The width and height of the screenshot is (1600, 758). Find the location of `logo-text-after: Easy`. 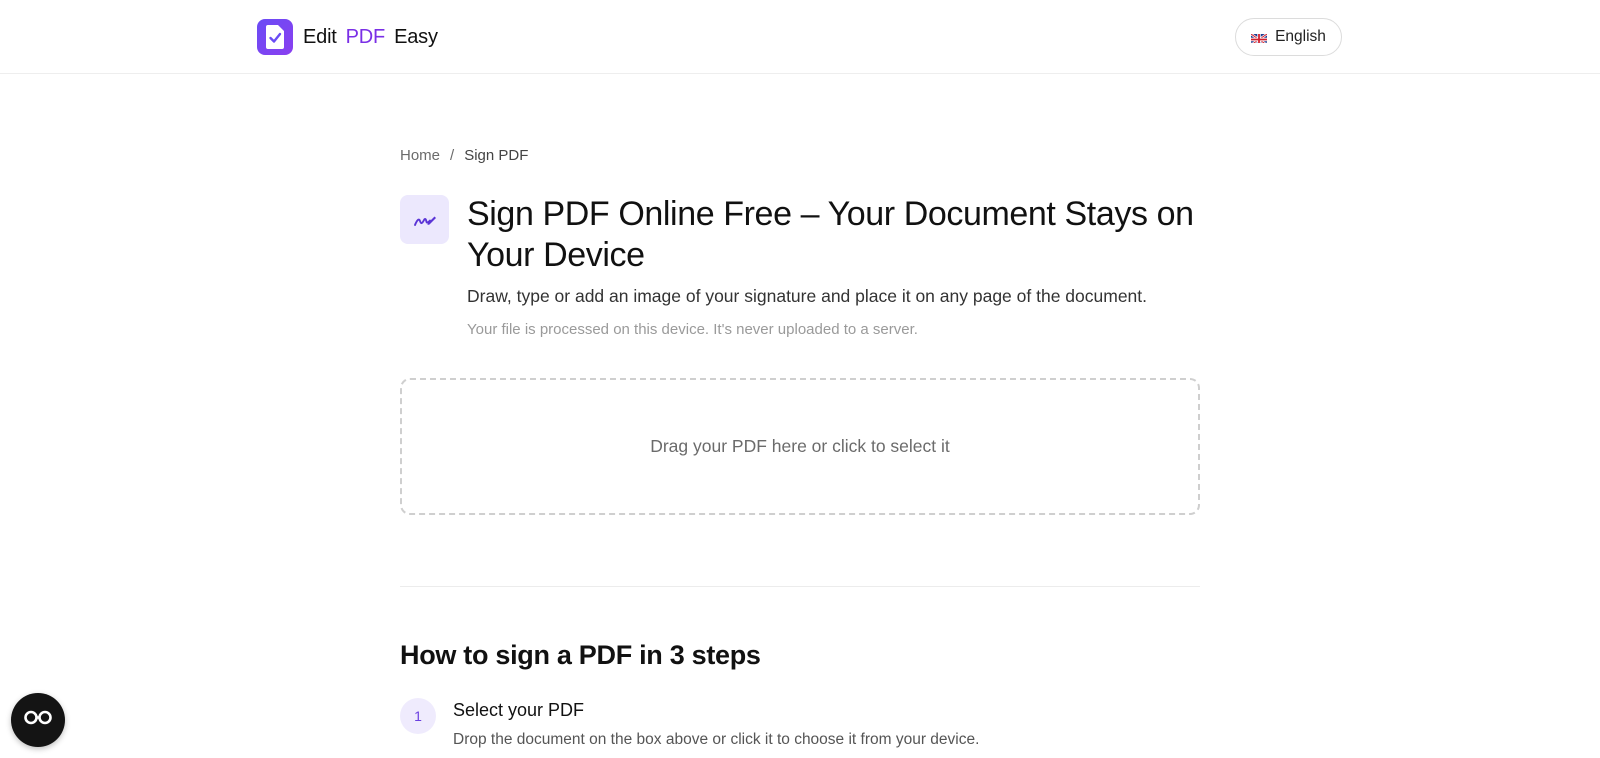

logo-text-after: Easy is located at coordinates (416, 36).